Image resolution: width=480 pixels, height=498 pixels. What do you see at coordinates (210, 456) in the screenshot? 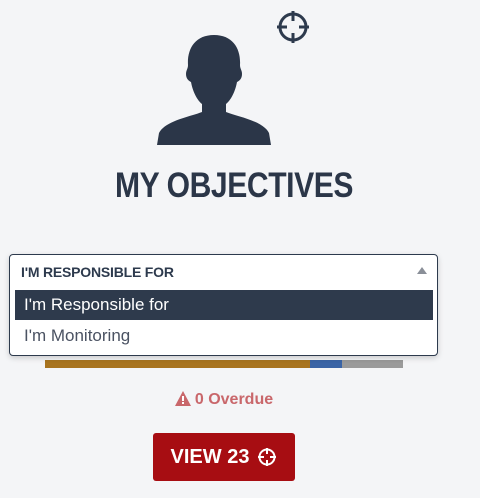
I see `view-button-label: VIEW 23` at bounding box center [210, 456].